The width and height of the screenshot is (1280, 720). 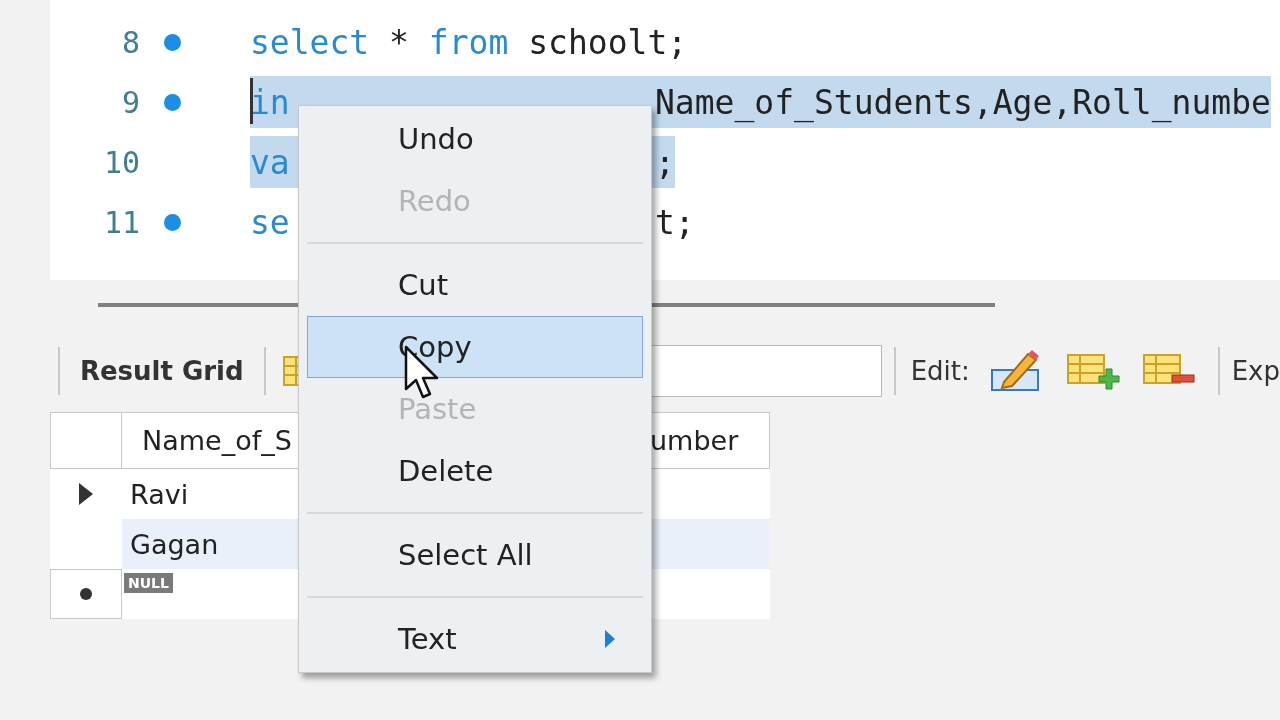 I want to click on new-row-icon, so click(x=86, y=594).